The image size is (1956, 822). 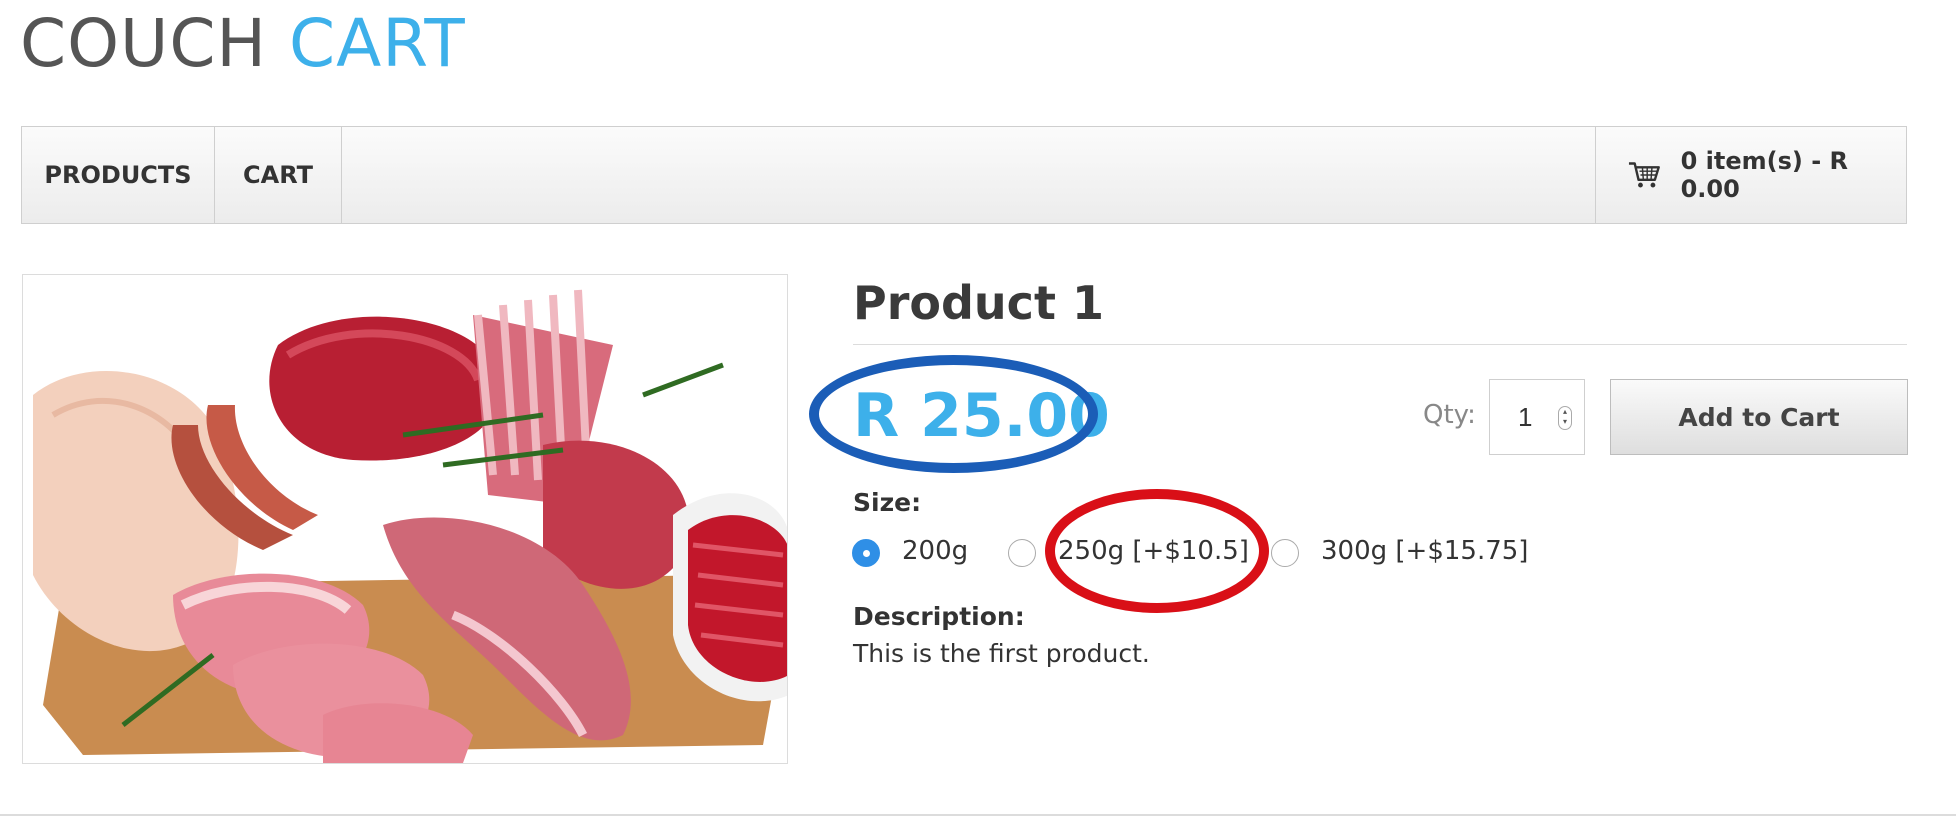 What do you see at coordinates (978, 815) in the screenshot?
I see `footer-divider` at bounding box center [978, 815].